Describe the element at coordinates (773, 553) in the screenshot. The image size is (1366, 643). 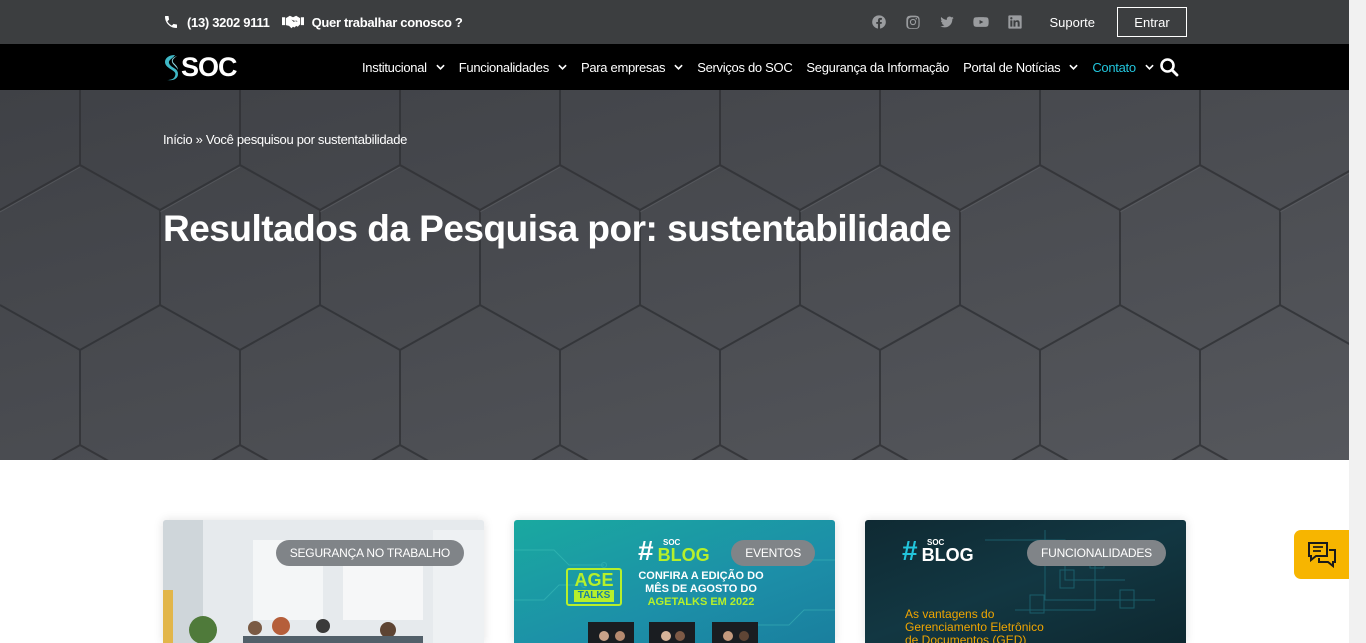
I see `category-badge: EVENTOS` at that location.